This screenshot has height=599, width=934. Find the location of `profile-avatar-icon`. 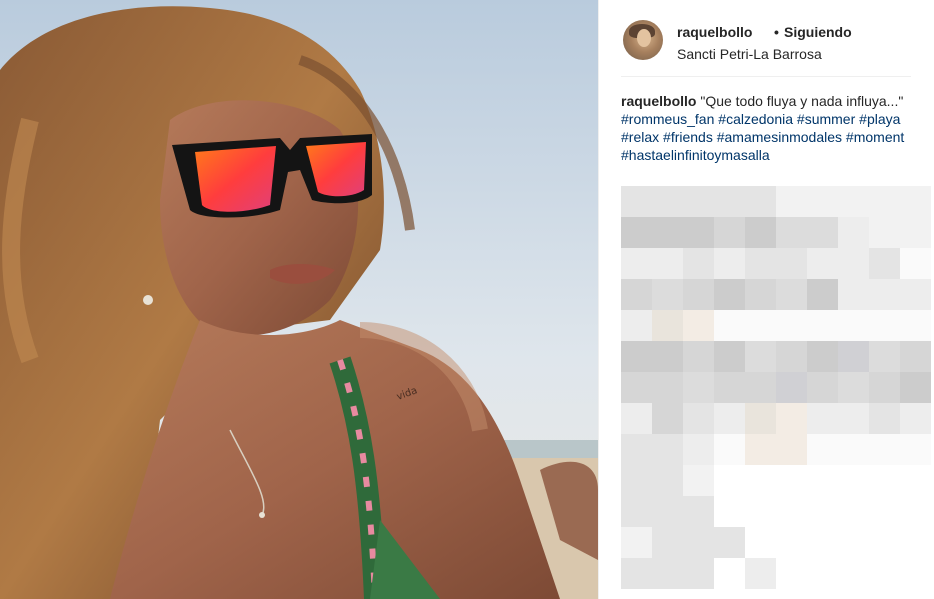

profile-avatar-icon is located at coordinates (643, 40).